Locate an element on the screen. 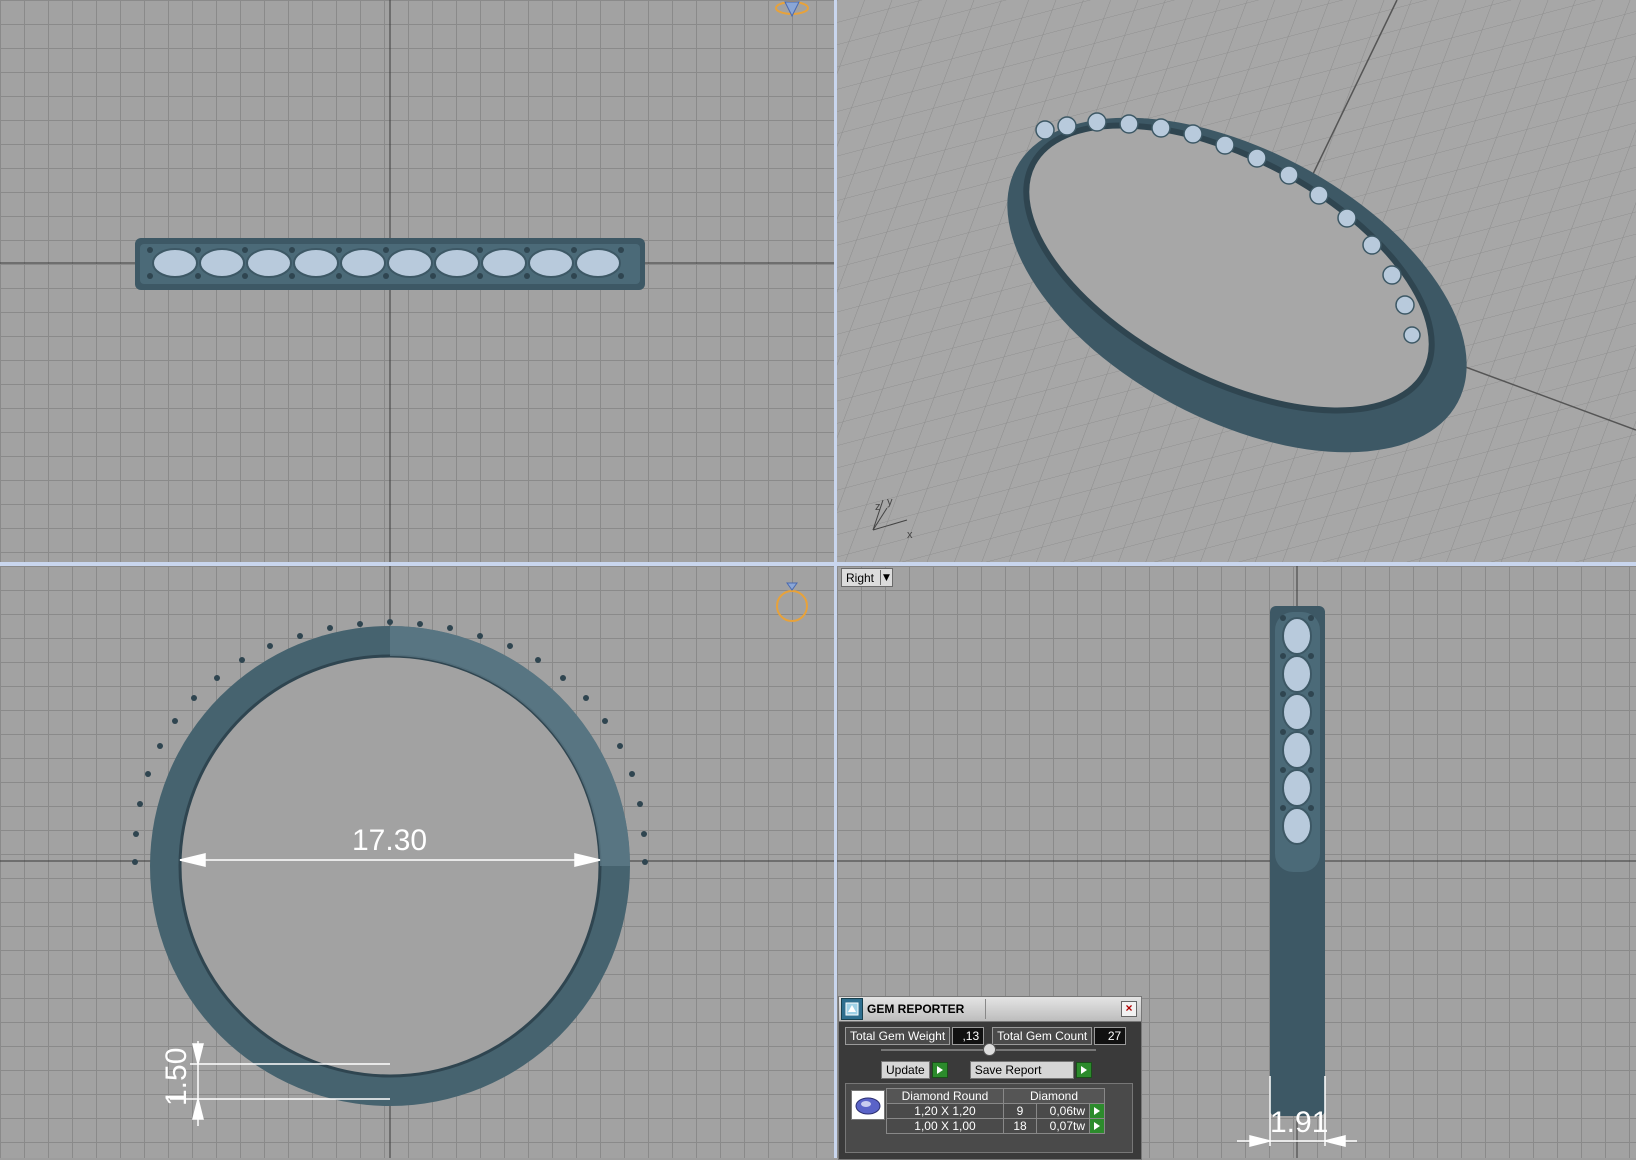  gem-reporter-app-icon is located at coordinates (852, 1009).